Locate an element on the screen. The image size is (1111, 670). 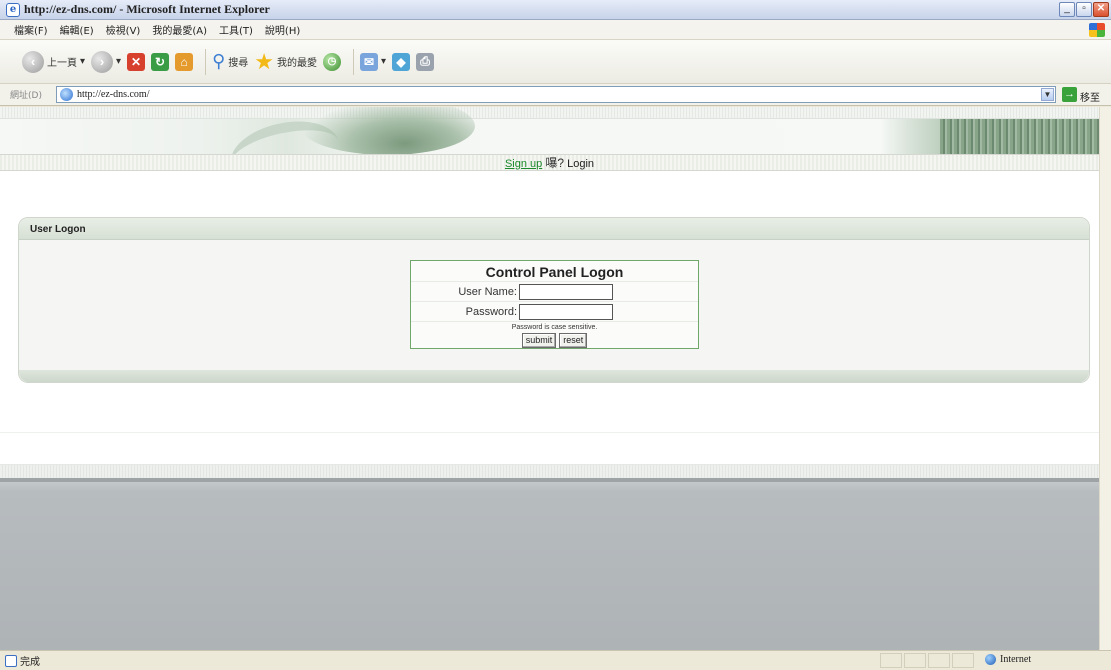
menu-tools: 工具(T) is located at coordinates (236, 29).